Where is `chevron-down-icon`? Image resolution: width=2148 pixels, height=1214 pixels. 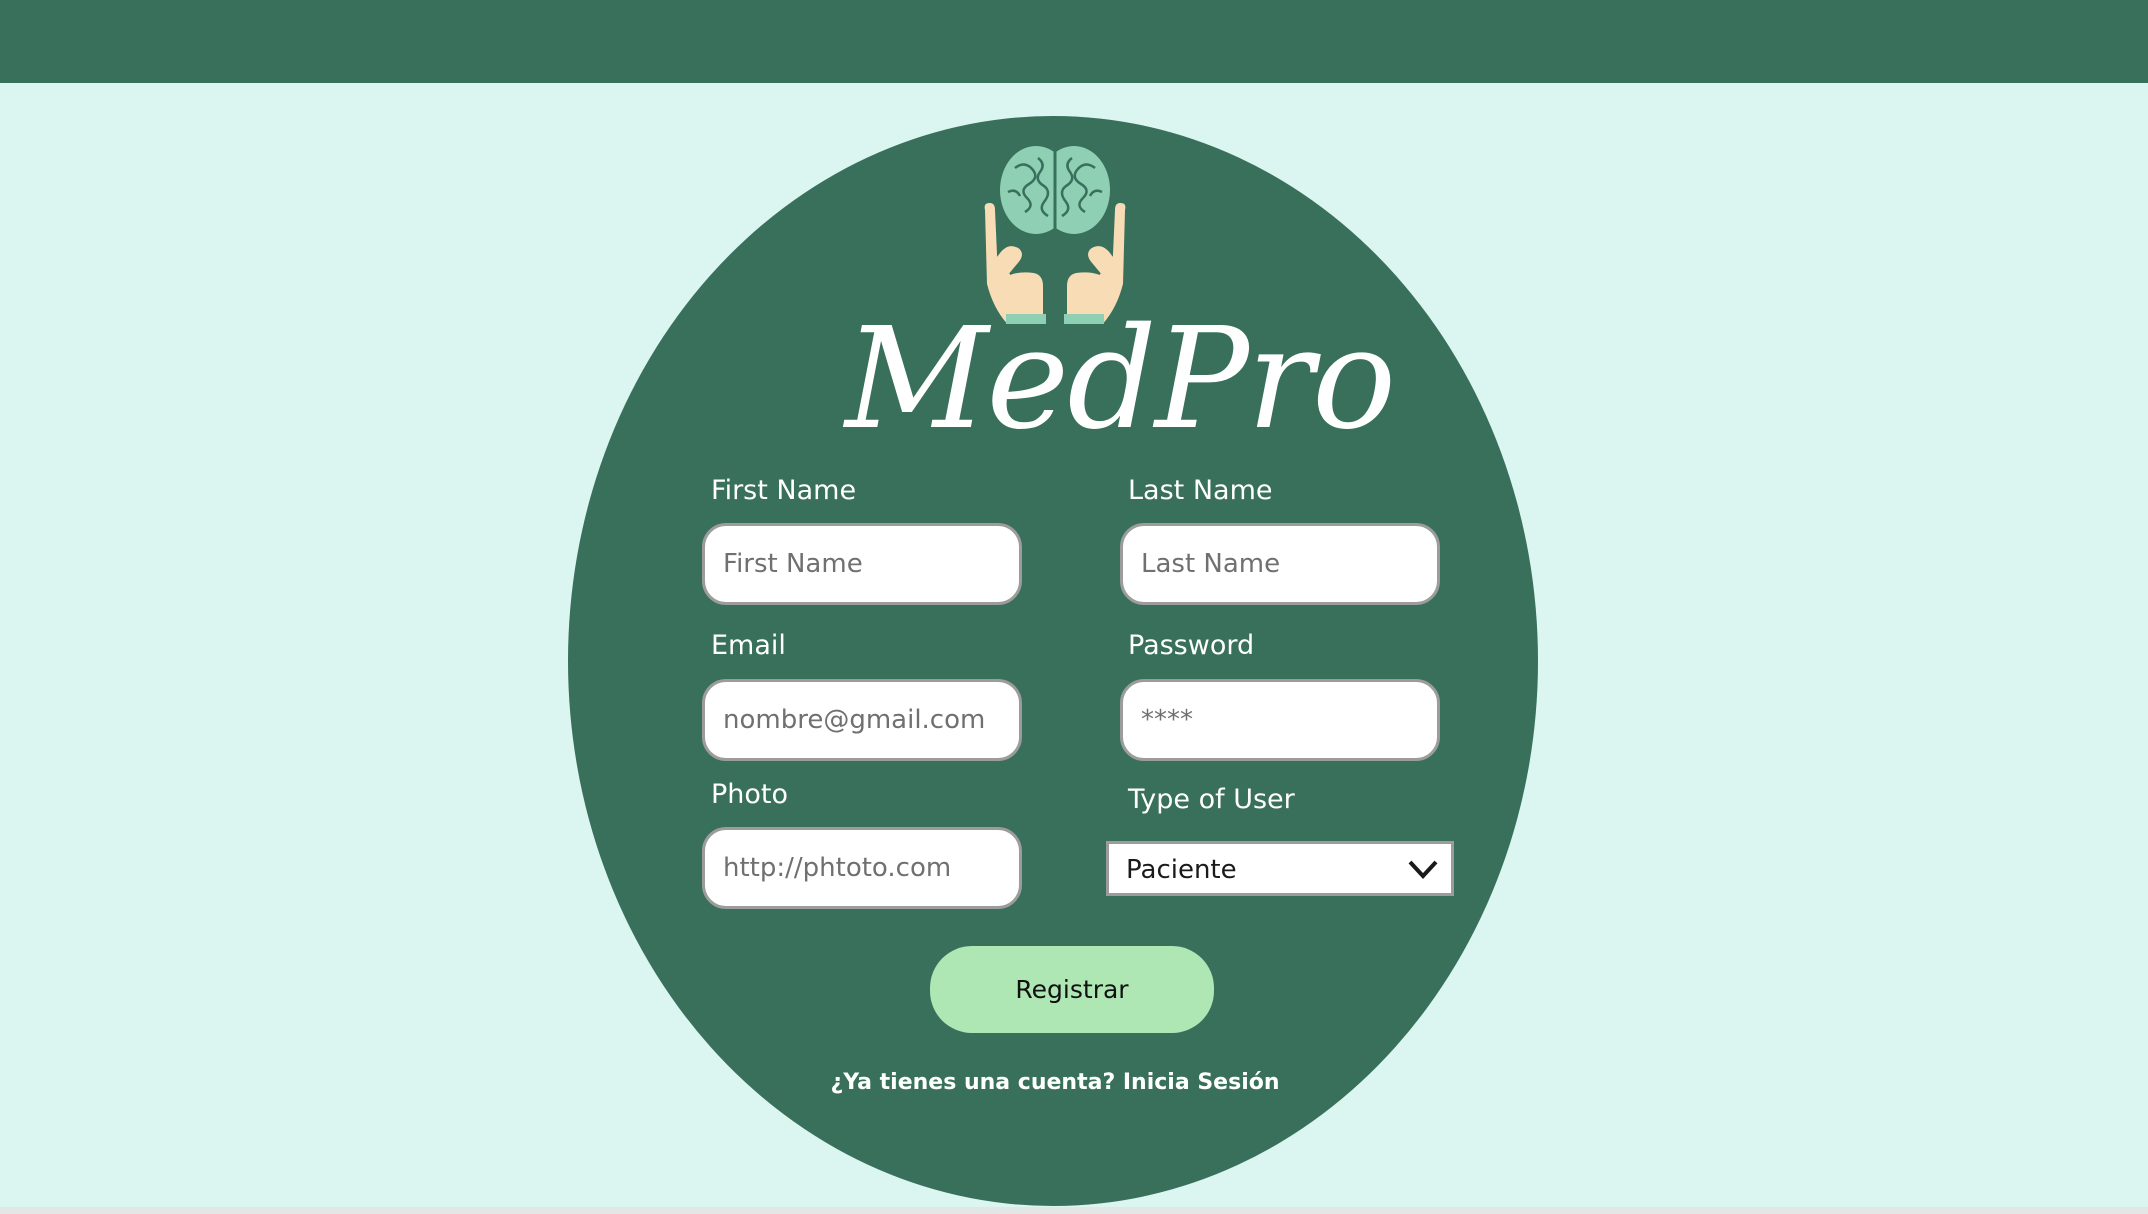
chevron-down-icon is located at coordinates (1423, 869).